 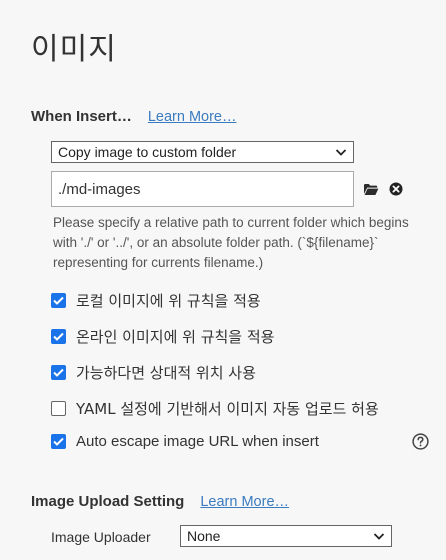 I want to click on image-uploader-select: None, so click(x=286, y=536).